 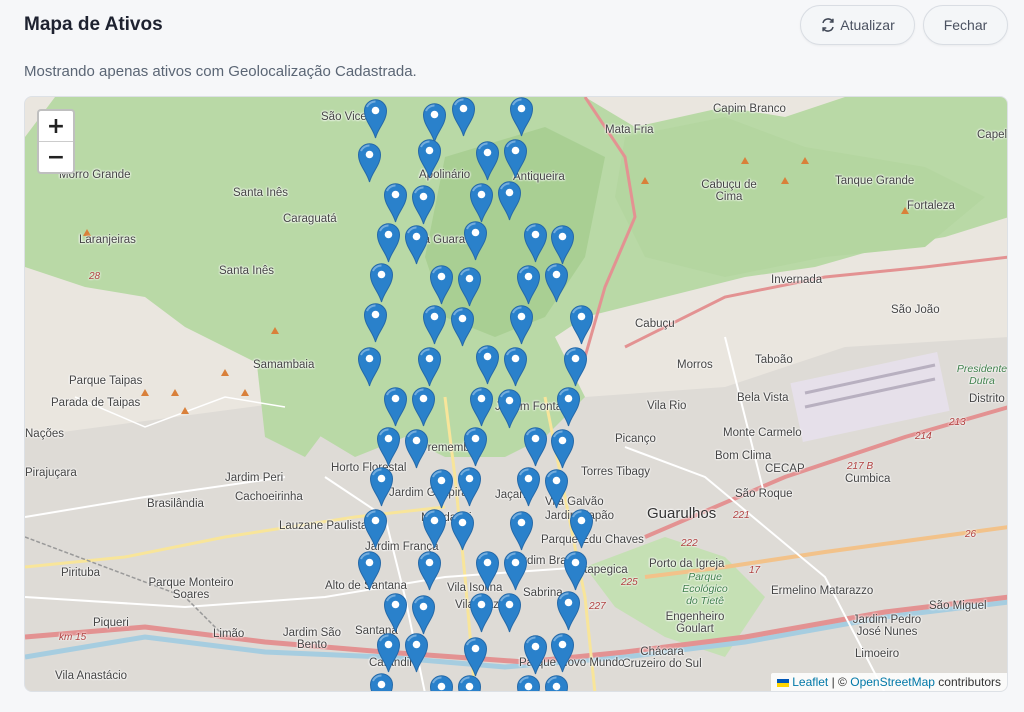 What do you see at coordinates (931, 206) in the screenshot?
I see `place-label: Fortaleza` at bounding box center [931, 206].